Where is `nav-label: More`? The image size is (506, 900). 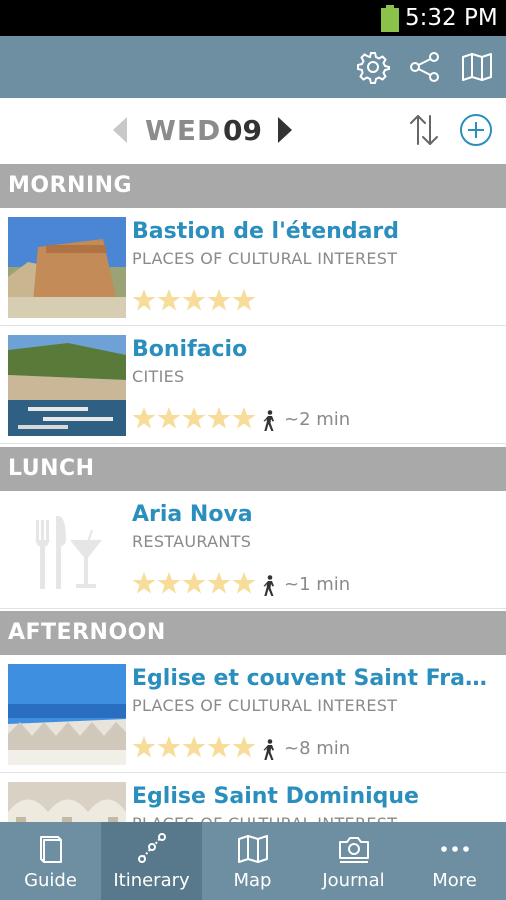 nav-label: More is located at coordinates (454, 880).